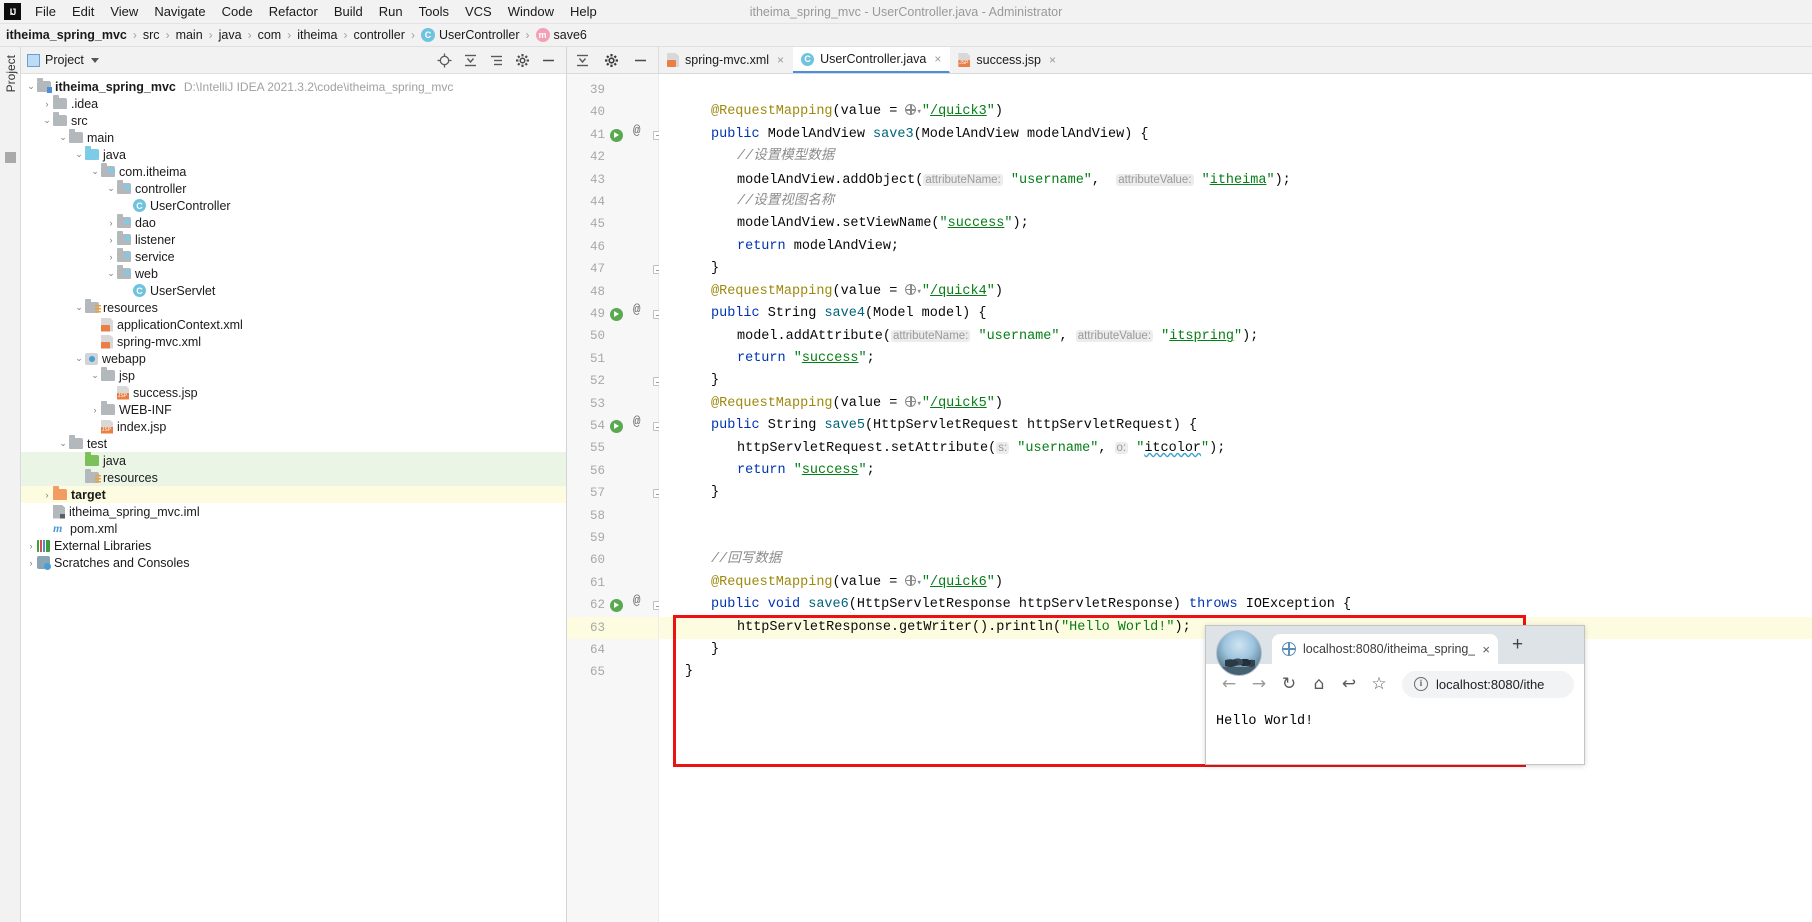  Describe the element at coordinates (293, 409) in the screenshot. I see `tree-item-web-inf: › WEB-INF` at that location.